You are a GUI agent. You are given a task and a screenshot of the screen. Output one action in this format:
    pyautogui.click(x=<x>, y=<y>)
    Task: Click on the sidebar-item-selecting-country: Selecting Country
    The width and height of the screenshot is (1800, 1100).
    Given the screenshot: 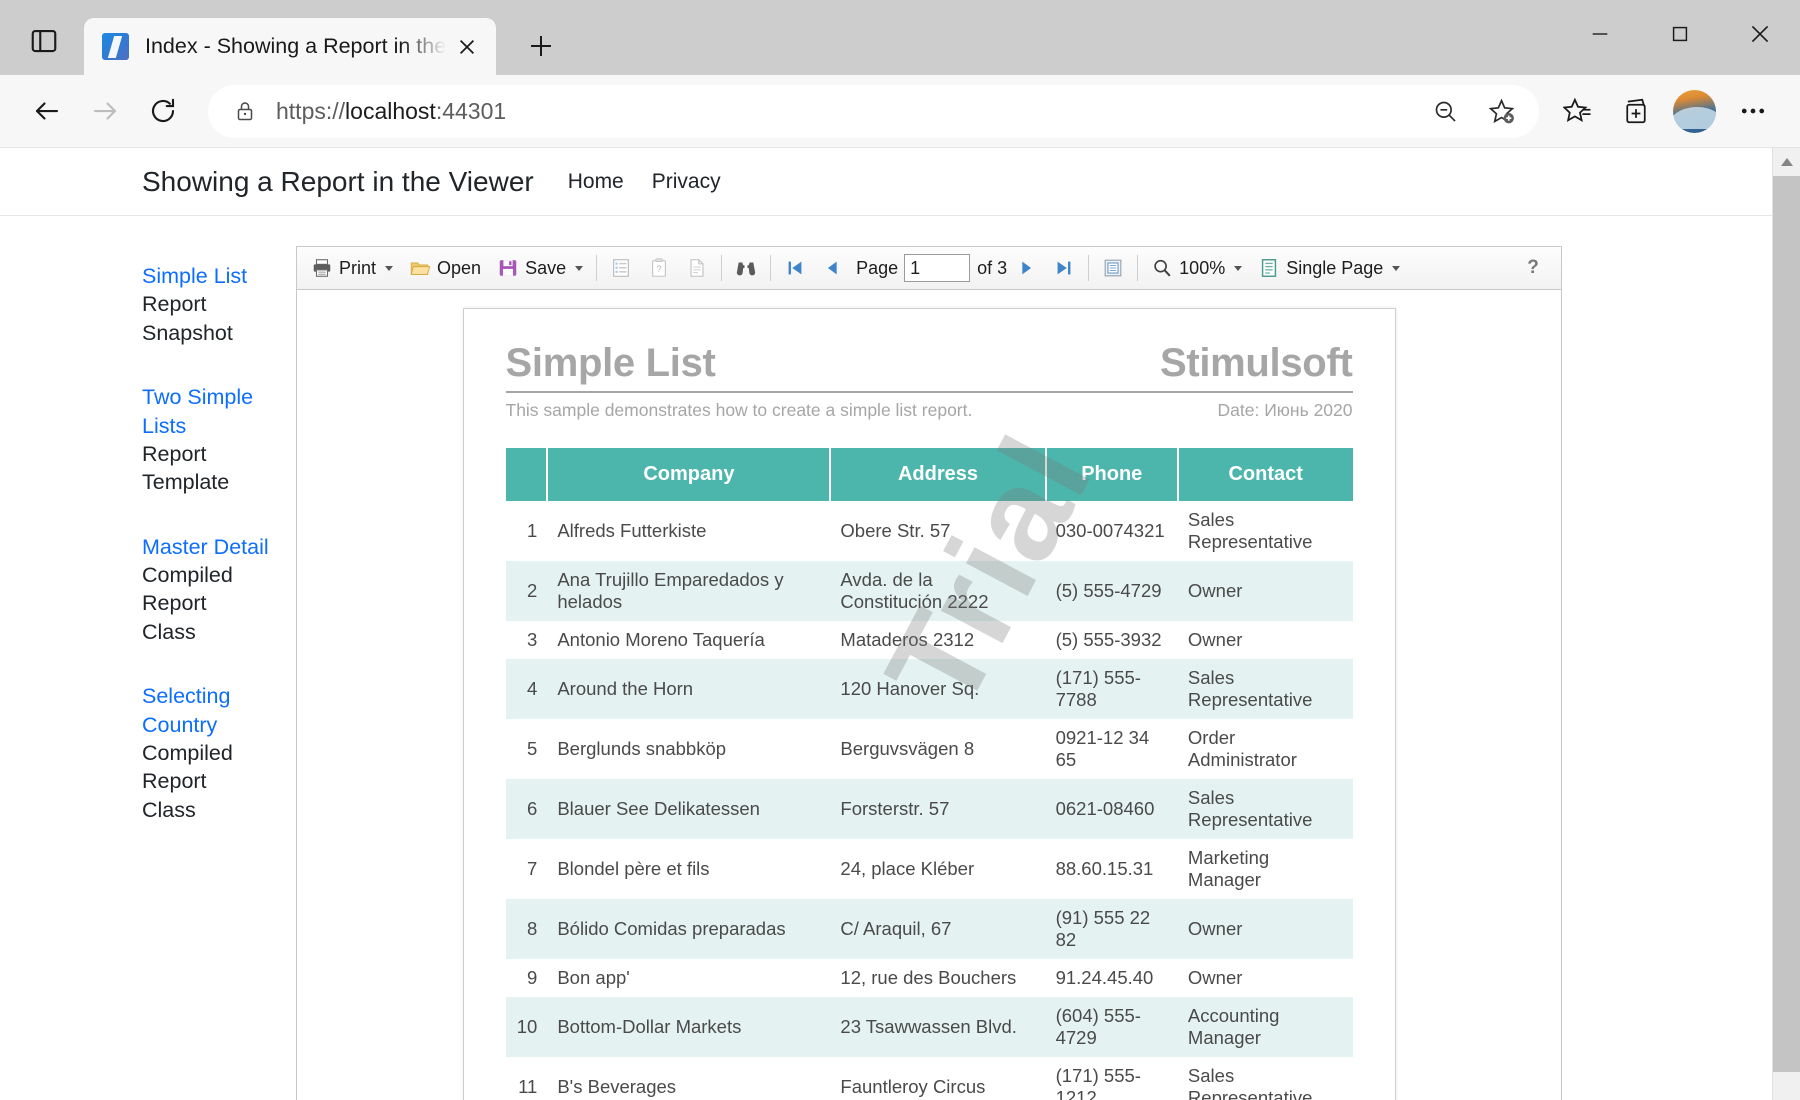 What is the action you would take?
    pyautogui.click(x=212, y=710)
    